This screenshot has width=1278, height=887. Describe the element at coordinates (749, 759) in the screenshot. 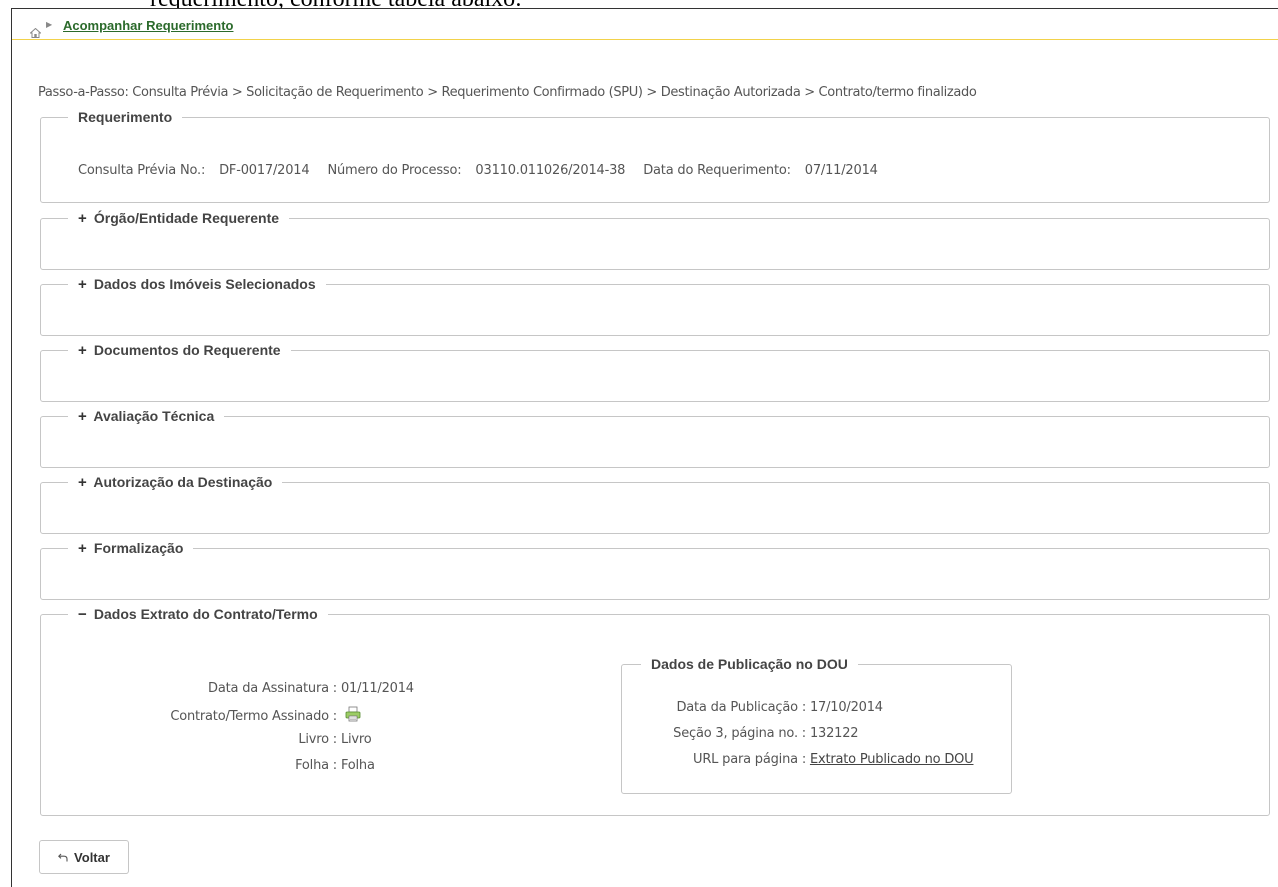

I see `dou-url-label: URL para página :` at that location.